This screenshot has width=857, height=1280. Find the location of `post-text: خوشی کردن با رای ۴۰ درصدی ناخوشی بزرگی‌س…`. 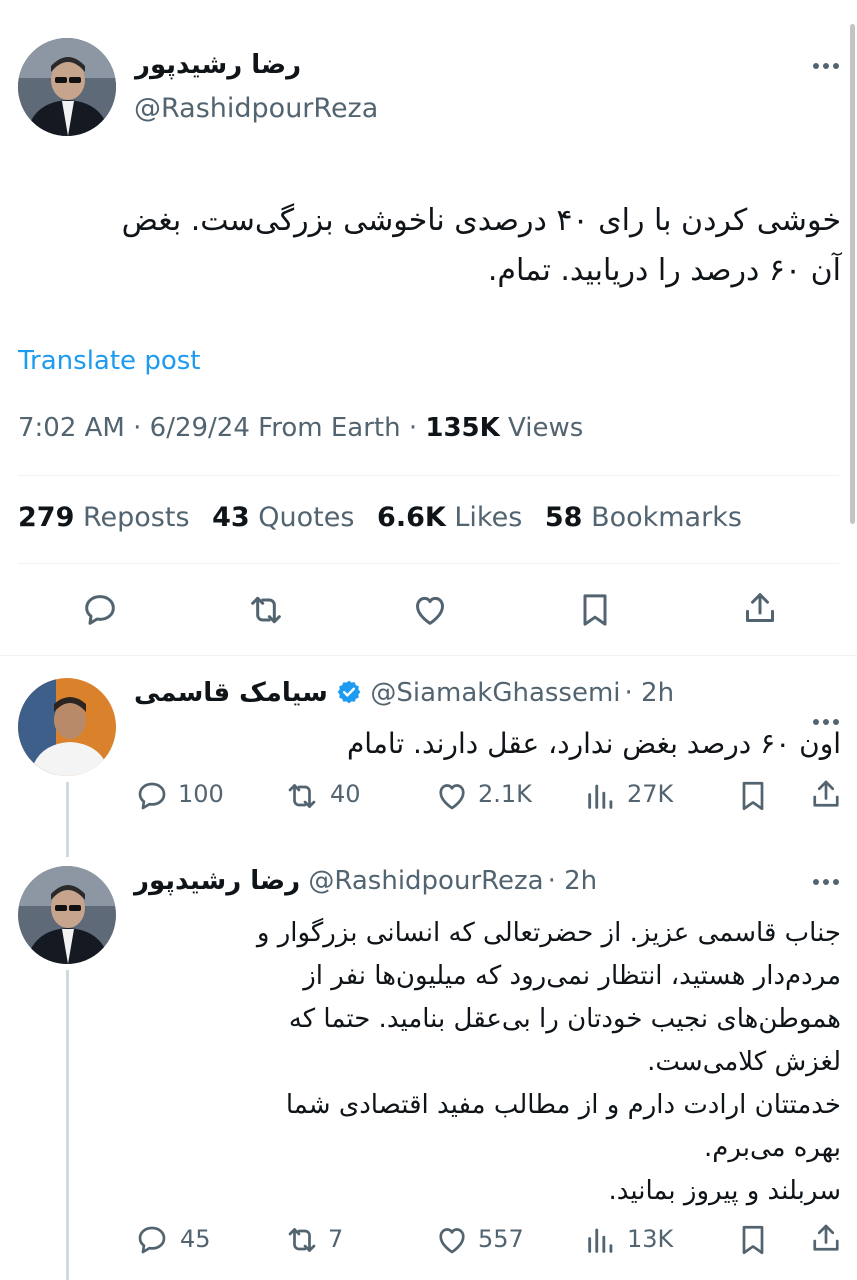

post-text: خوشی کردن با رای ۴۰ درصدی ناخوشی بزرگی‌س… is located at coordinates (429, 246).